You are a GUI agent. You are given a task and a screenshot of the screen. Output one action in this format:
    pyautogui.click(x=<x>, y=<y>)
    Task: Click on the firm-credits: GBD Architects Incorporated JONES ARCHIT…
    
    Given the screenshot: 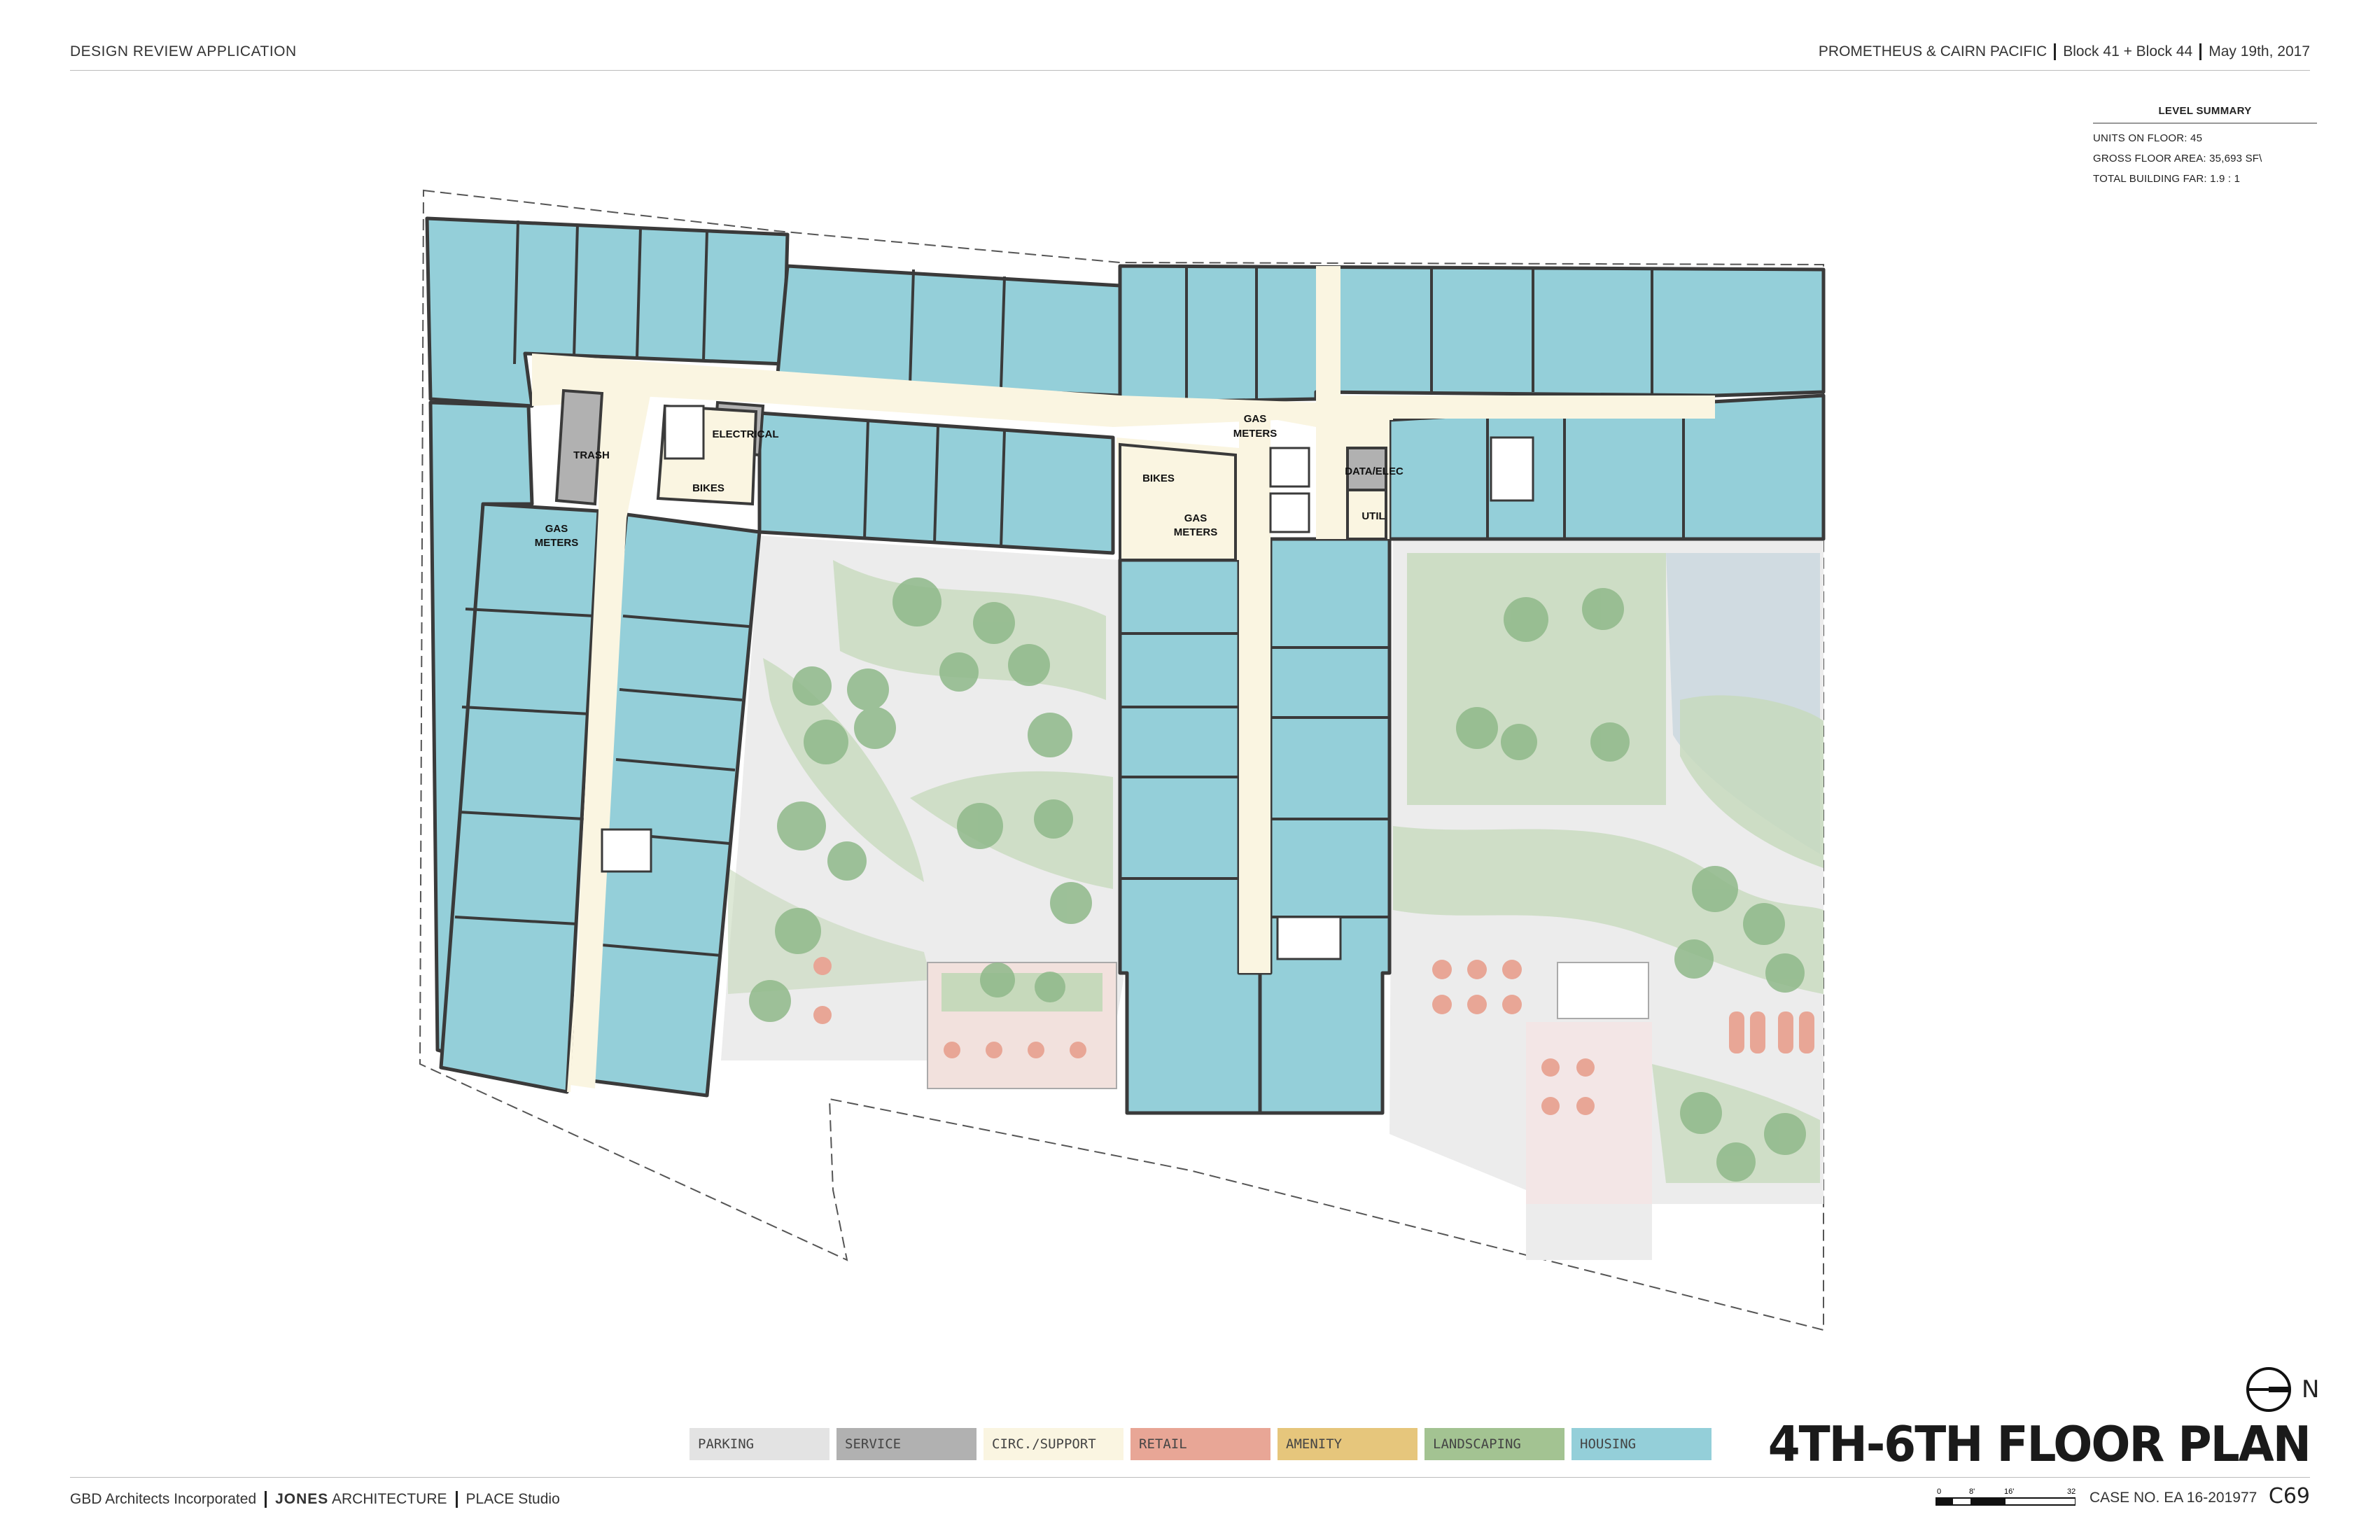 What is the action you would take?
    pyautogui.click(x=315, y=1499)
    